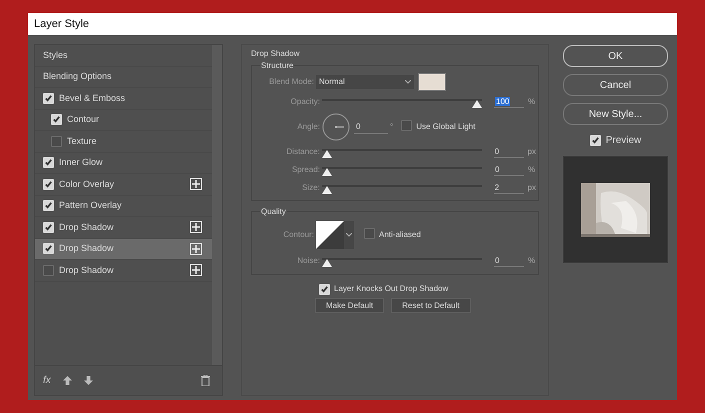 This screenshot has height=413, width=705. Describe the element at coordinates (365, 82) in the screenshot. I see `blend-mode-dropdown: Normal` at that location.